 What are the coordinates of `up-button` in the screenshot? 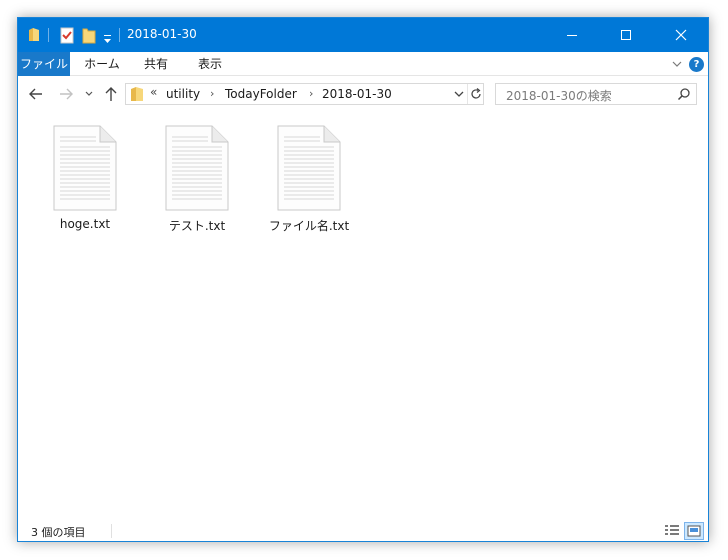 It's located at (111, 94).